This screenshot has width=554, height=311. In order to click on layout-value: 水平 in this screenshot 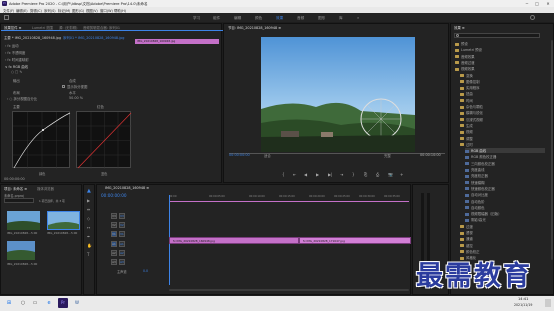, I will do `click(72, 92)`.